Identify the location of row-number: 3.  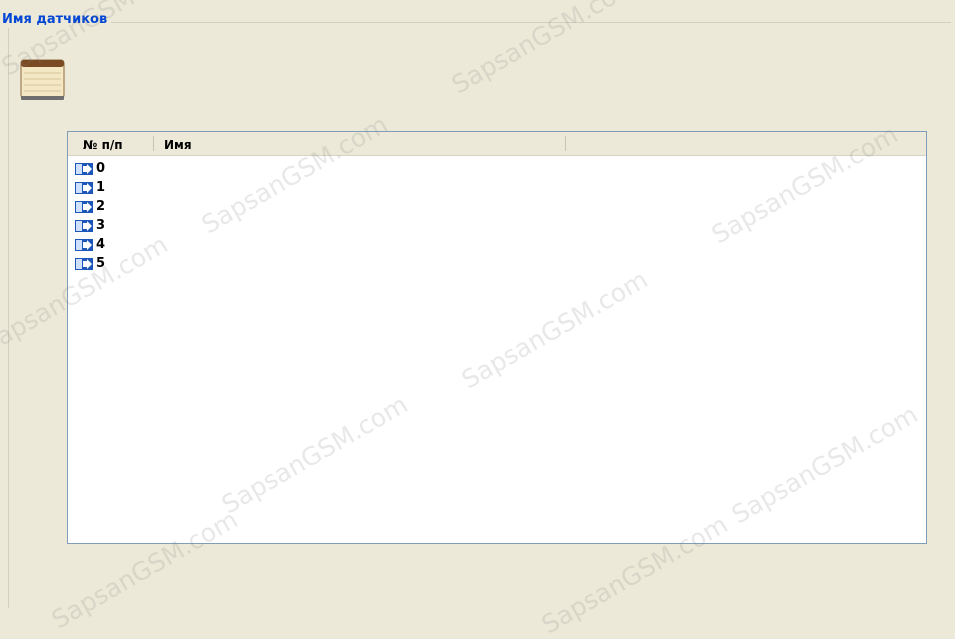
(101, 225).